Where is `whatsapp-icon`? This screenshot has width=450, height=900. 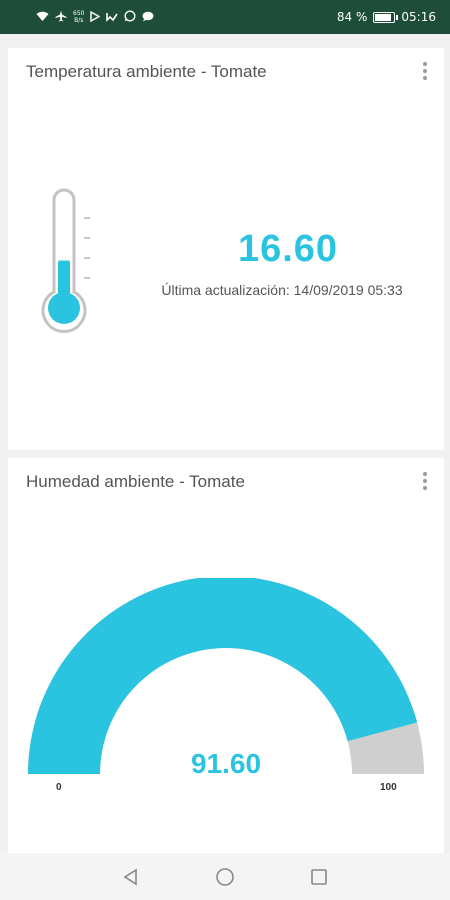 whatsapp-icon is located at coordinates (130, 17).